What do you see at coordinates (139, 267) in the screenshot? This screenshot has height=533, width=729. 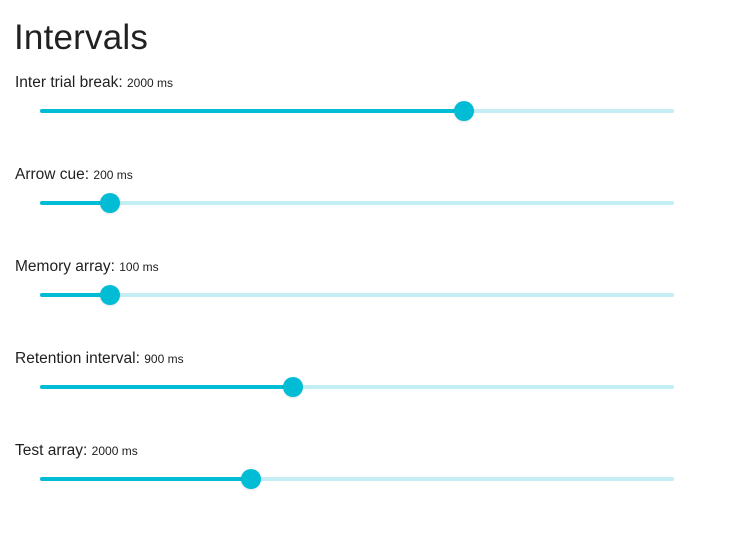 I see `setting-value: 100 ms` at bounding box center [139, 267].